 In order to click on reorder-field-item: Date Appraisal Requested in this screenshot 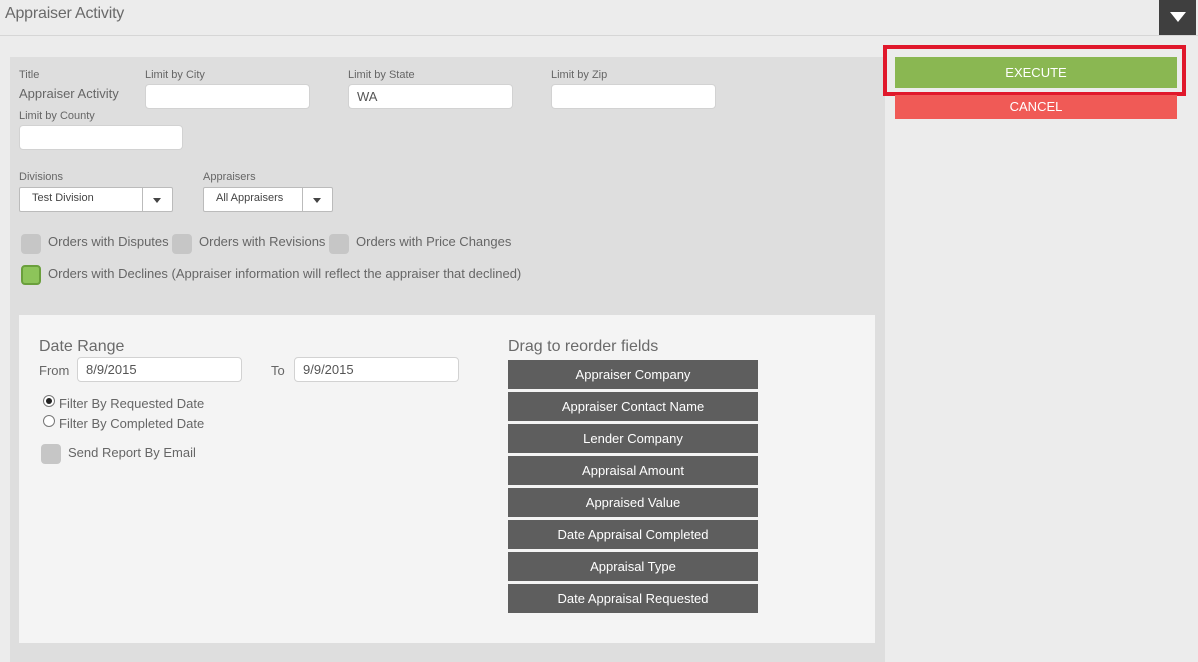, I will do `click(633, 598)`.